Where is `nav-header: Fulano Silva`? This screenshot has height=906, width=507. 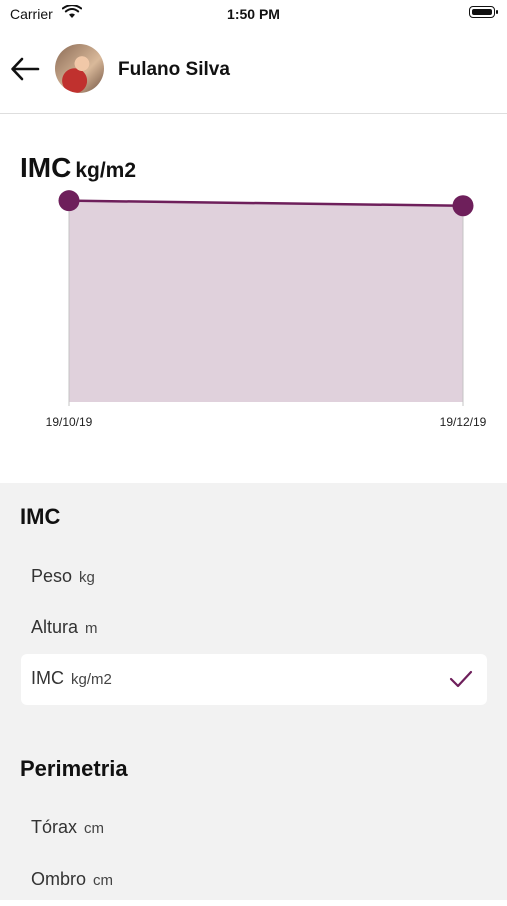
nav-header: Fulano Silva is located at coordinates (253, 71).